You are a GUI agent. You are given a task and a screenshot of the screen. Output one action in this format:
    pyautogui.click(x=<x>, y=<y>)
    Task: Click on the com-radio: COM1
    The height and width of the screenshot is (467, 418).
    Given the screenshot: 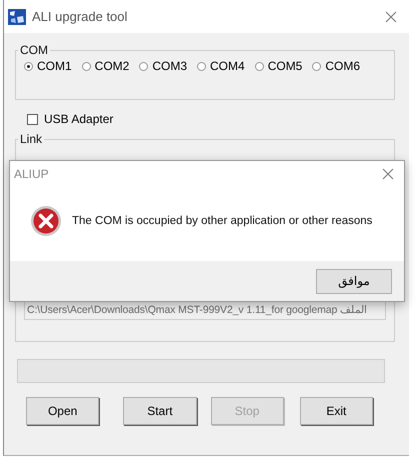 What is the action you would take?
    pyautogui.click(x=48, y=66)
    